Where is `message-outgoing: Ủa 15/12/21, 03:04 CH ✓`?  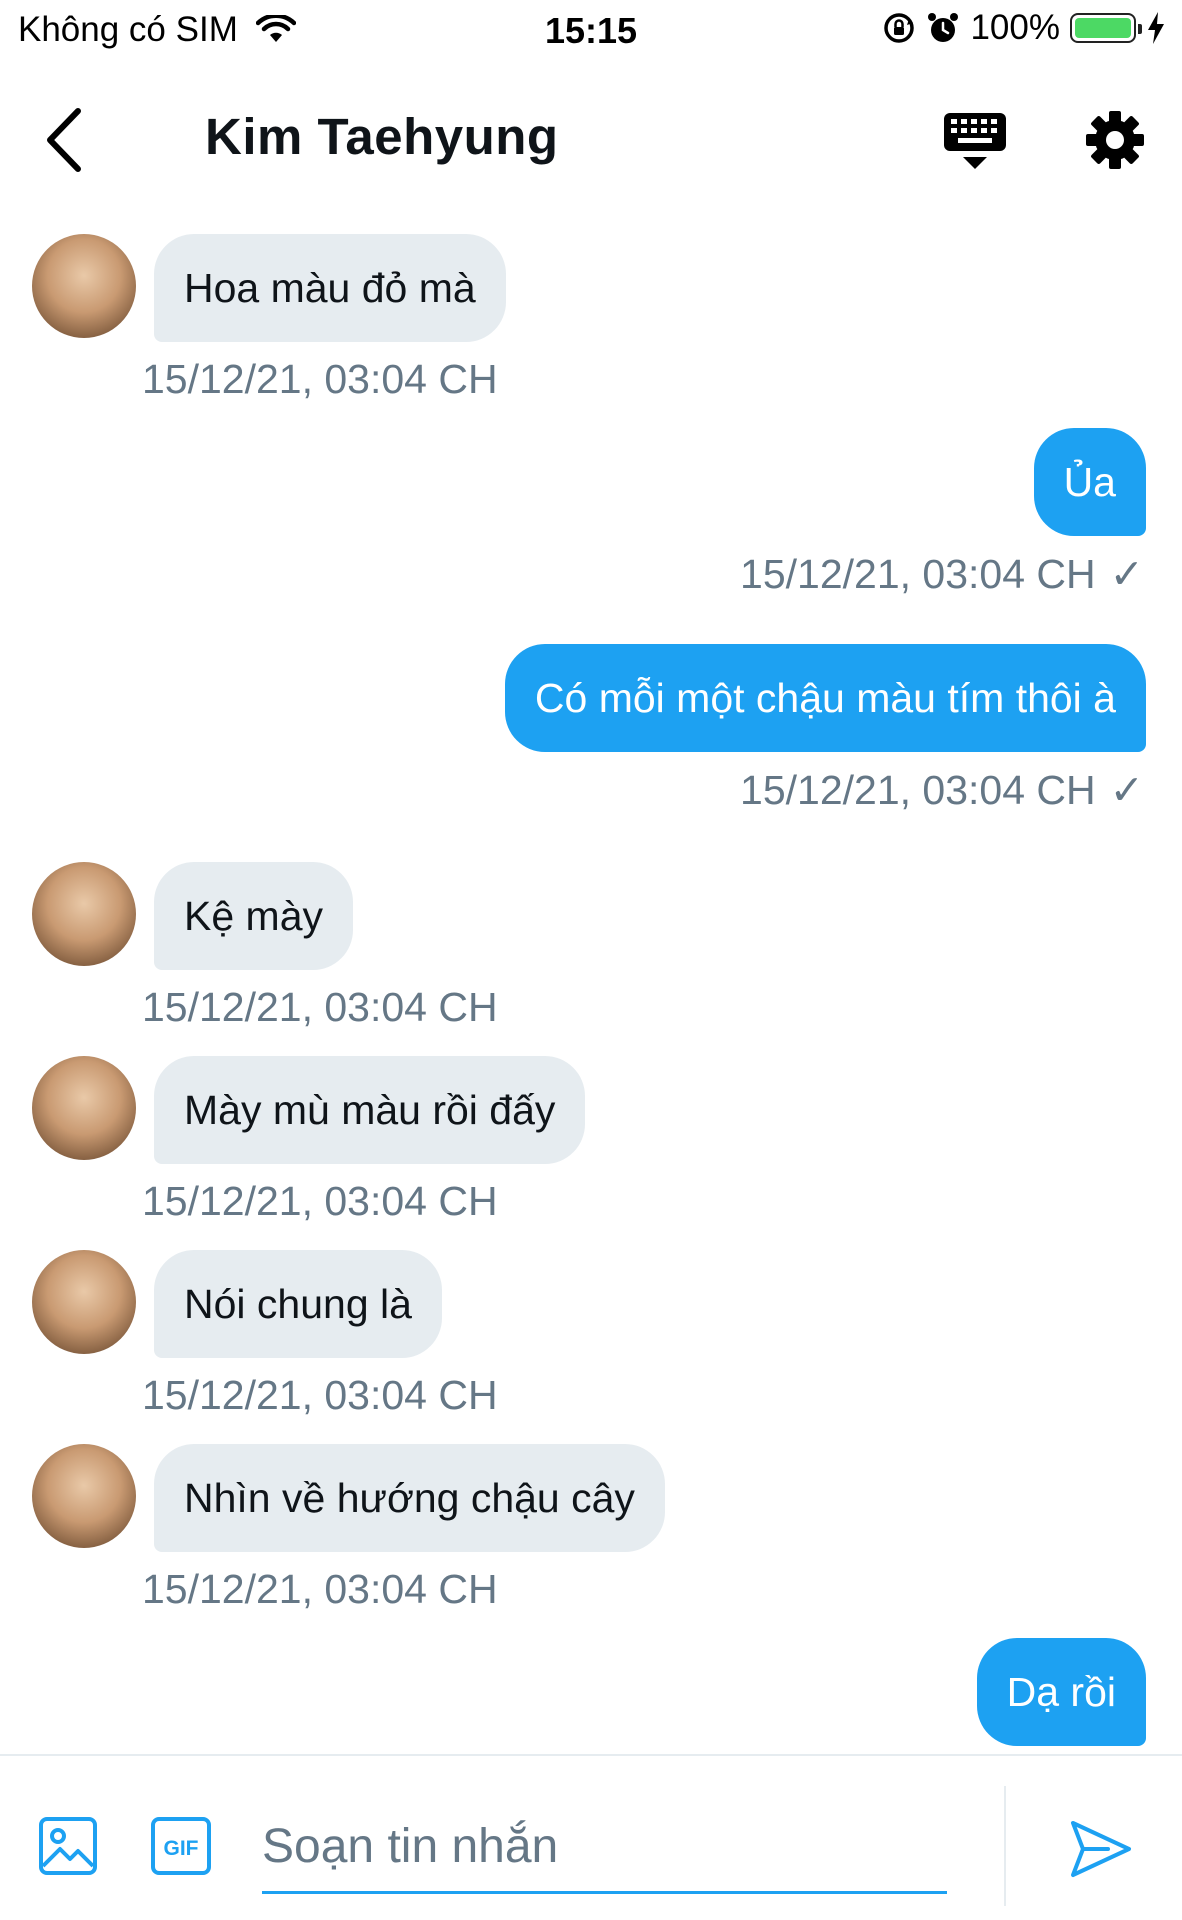 message-outgoing: Ủa 15/12/21, 03:04 CH ✓ is located at coordinates (591, 513).